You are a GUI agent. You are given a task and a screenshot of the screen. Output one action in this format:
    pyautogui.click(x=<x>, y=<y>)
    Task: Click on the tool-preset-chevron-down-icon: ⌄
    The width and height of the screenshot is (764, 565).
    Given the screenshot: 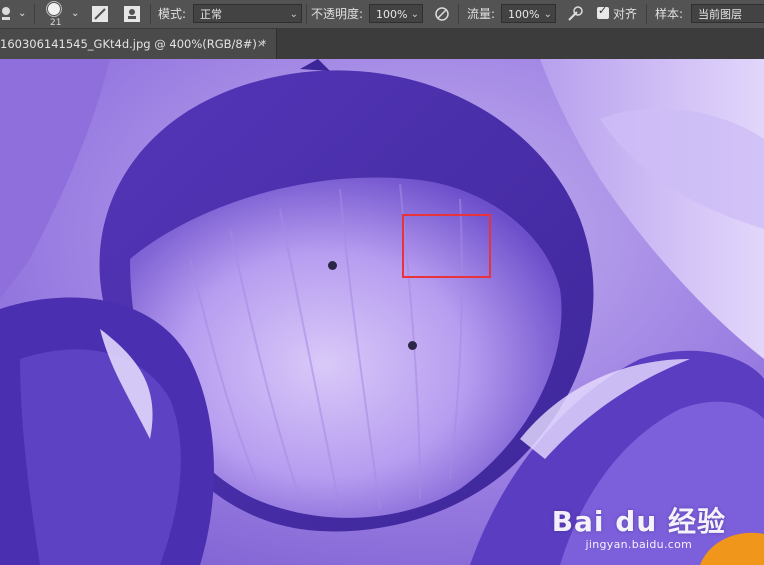 What is the action you would take?
    pyautogui.click(x=22, y=14)
    